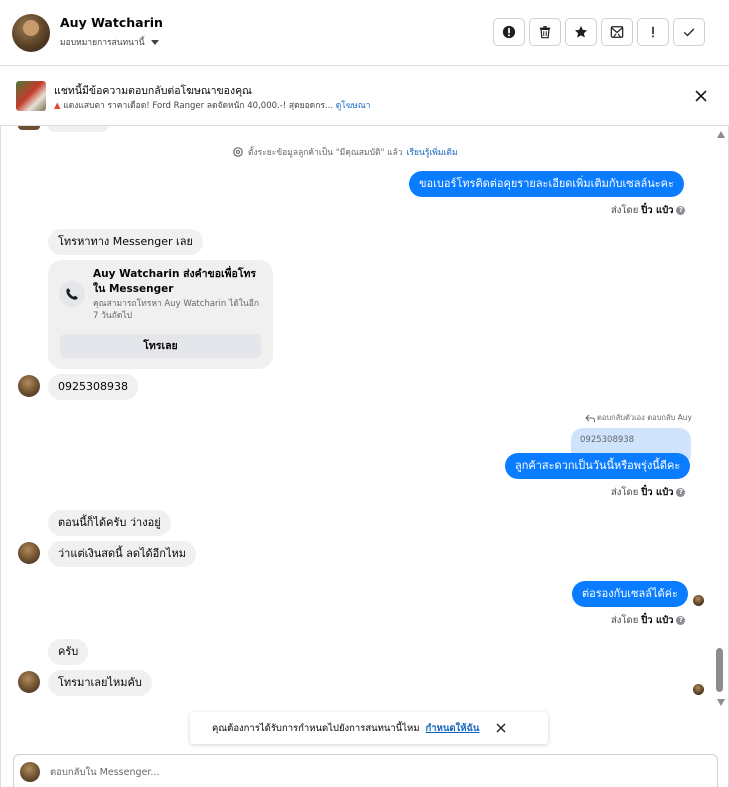 This screenshot has height=787, width=729. I want to click on reply-header: ตอบกลับตัวเอง ตอบกลับ Auy, so click(638, 418).